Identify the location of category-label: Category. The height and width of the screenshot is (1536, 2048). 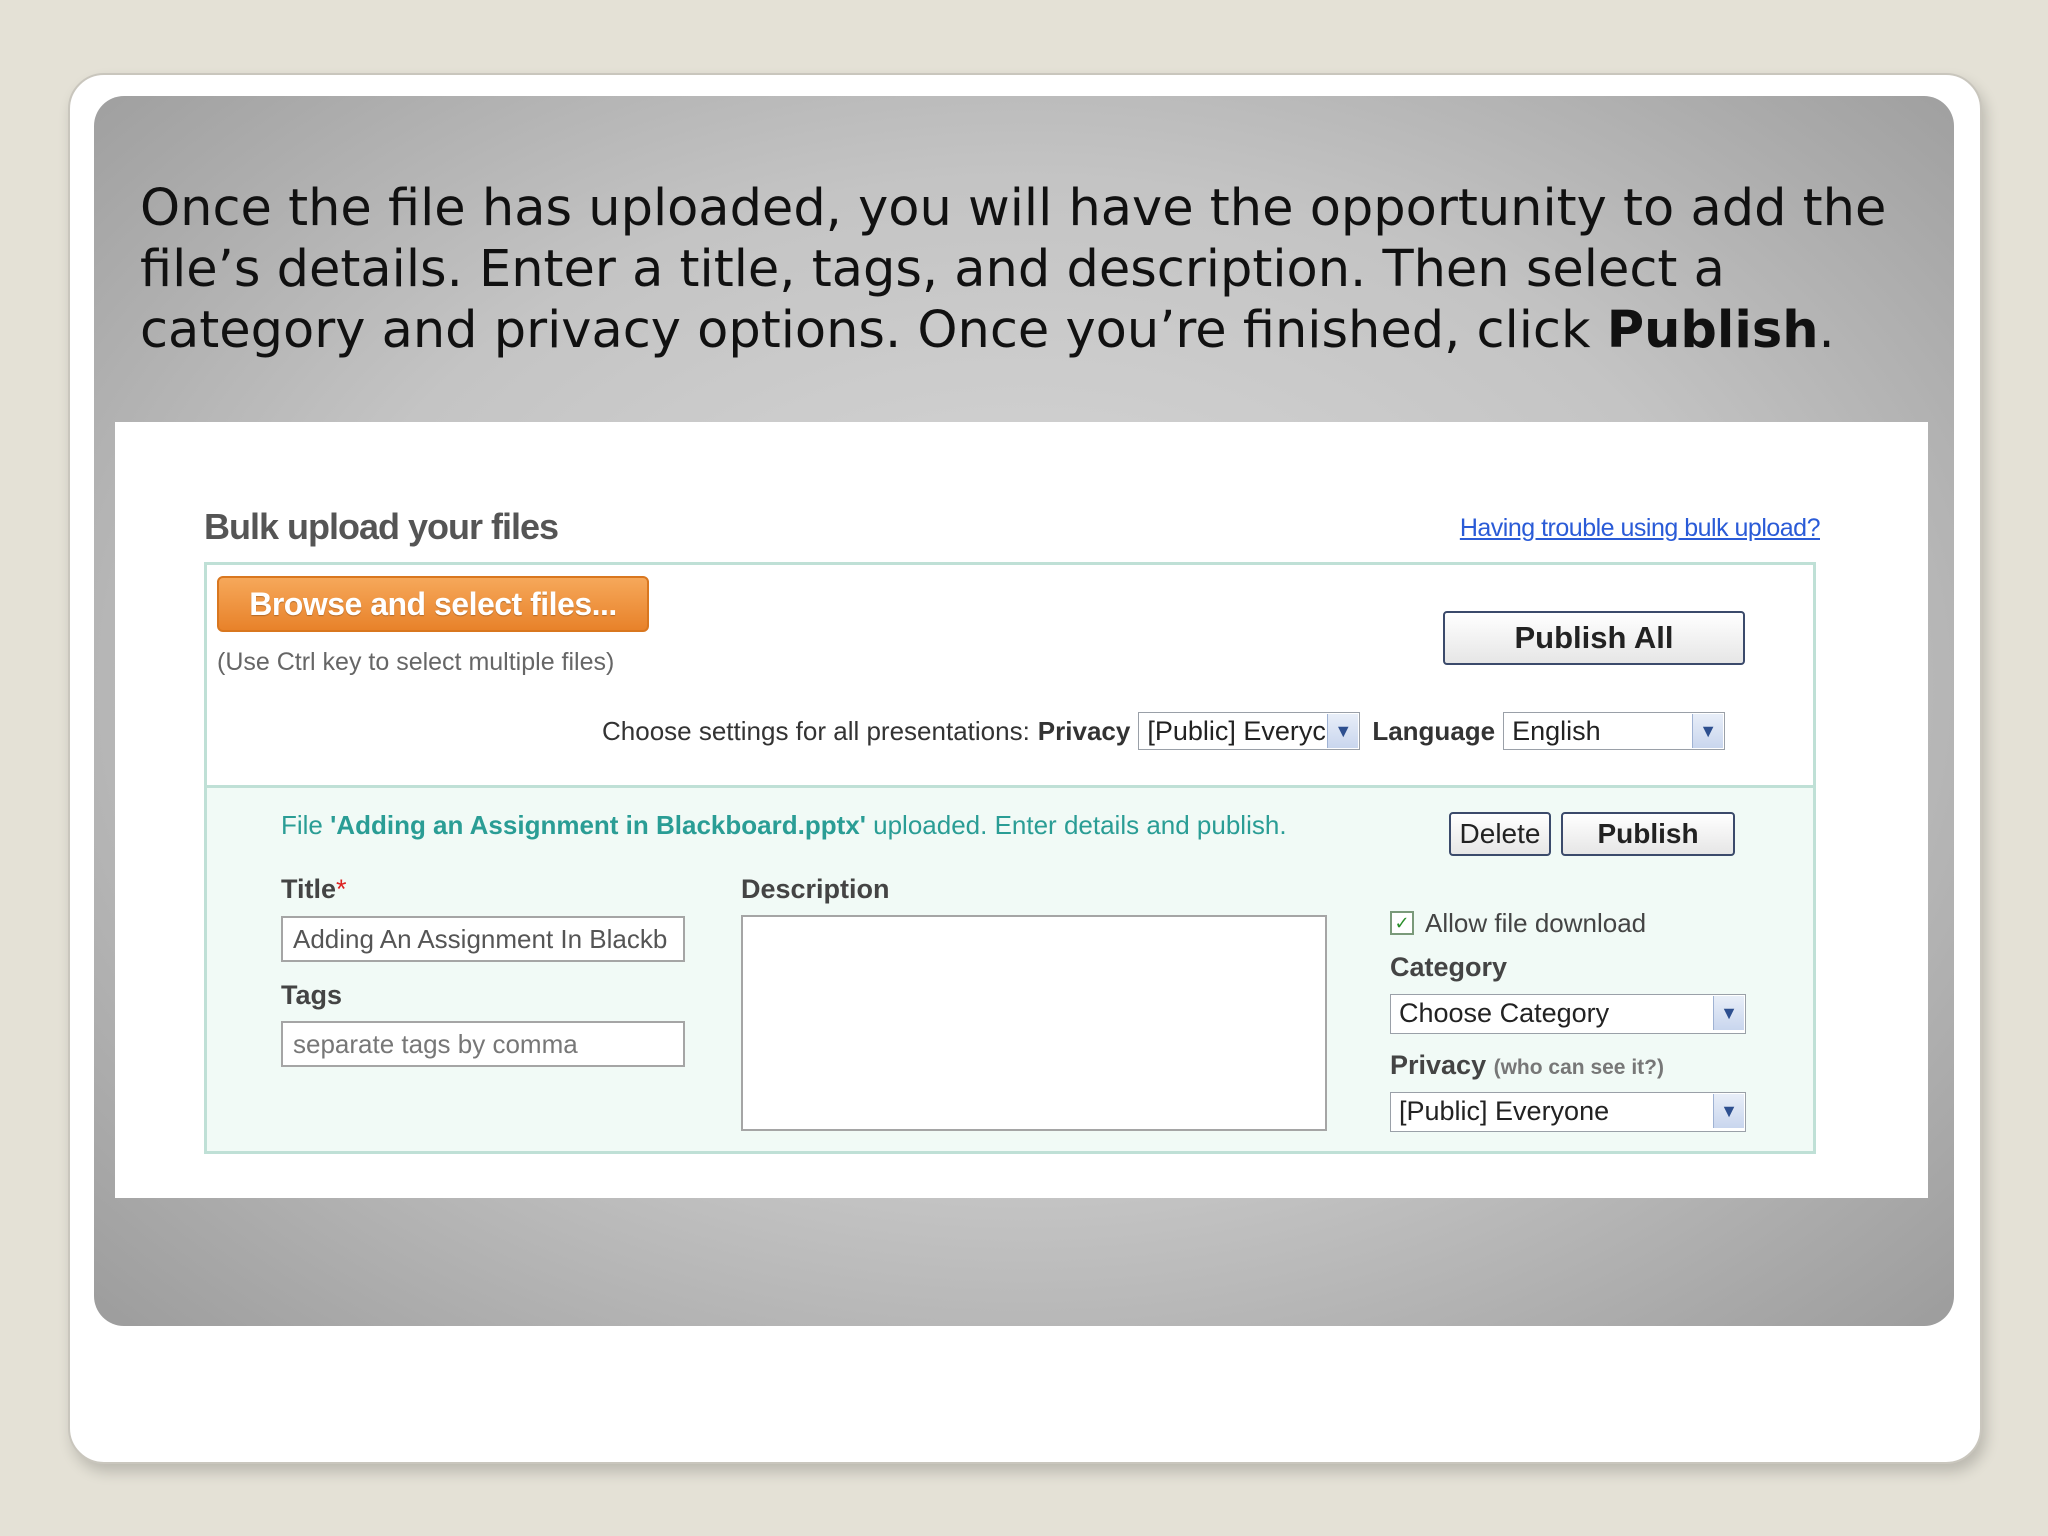
(1449, 967).